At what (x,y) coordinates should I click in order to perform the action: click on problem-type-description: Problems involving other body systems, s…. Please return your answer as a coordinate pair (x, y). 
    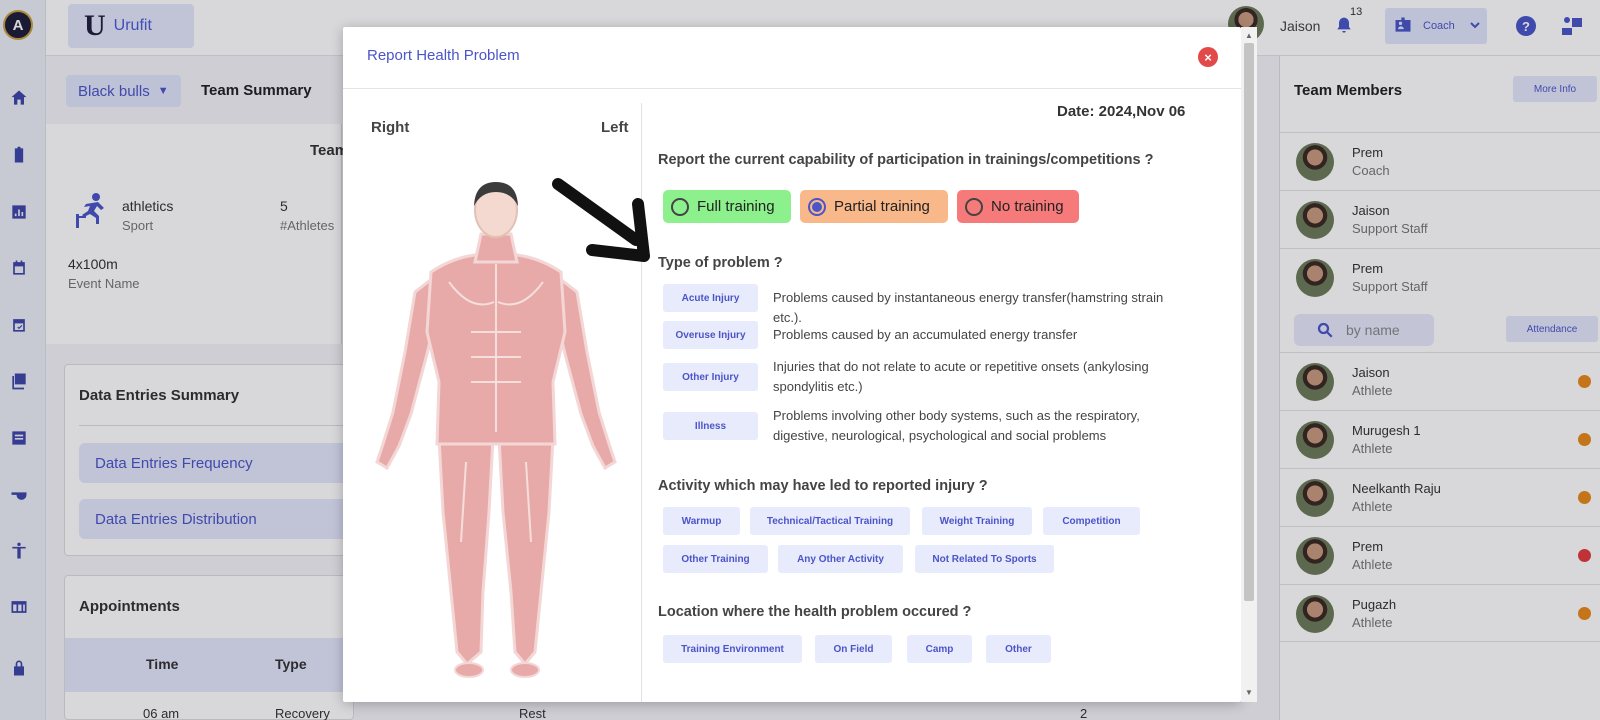
    Looking at the image, I should click on (956, 425).